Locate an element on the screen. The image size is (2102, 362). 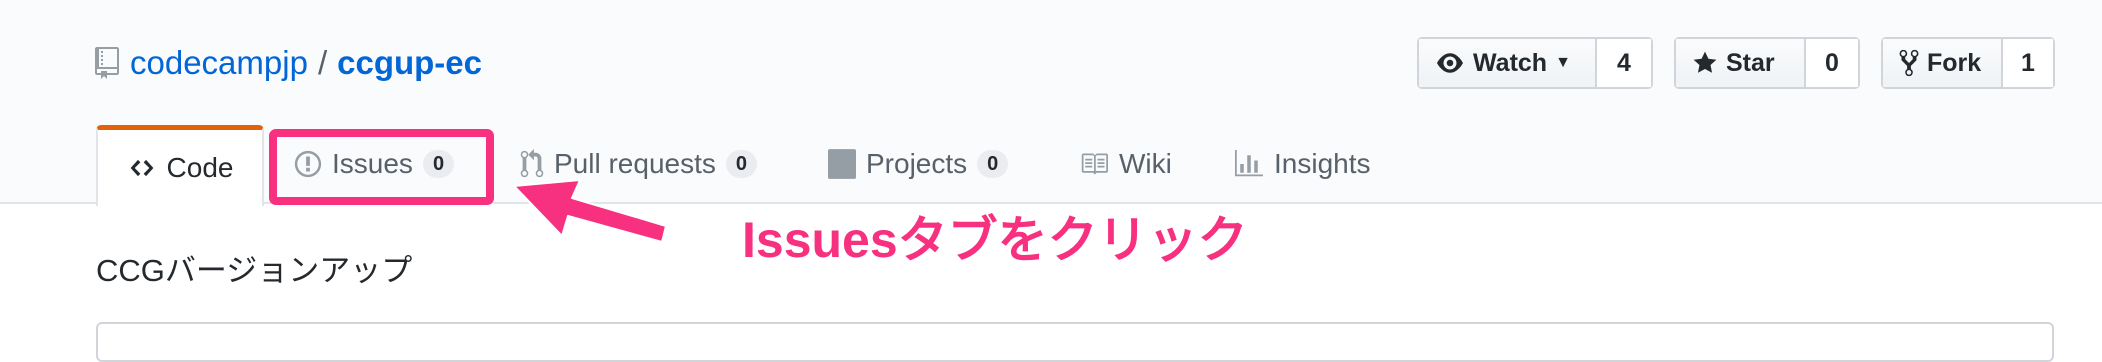
watch-label: Watch is located at coordinates (1510, 62).